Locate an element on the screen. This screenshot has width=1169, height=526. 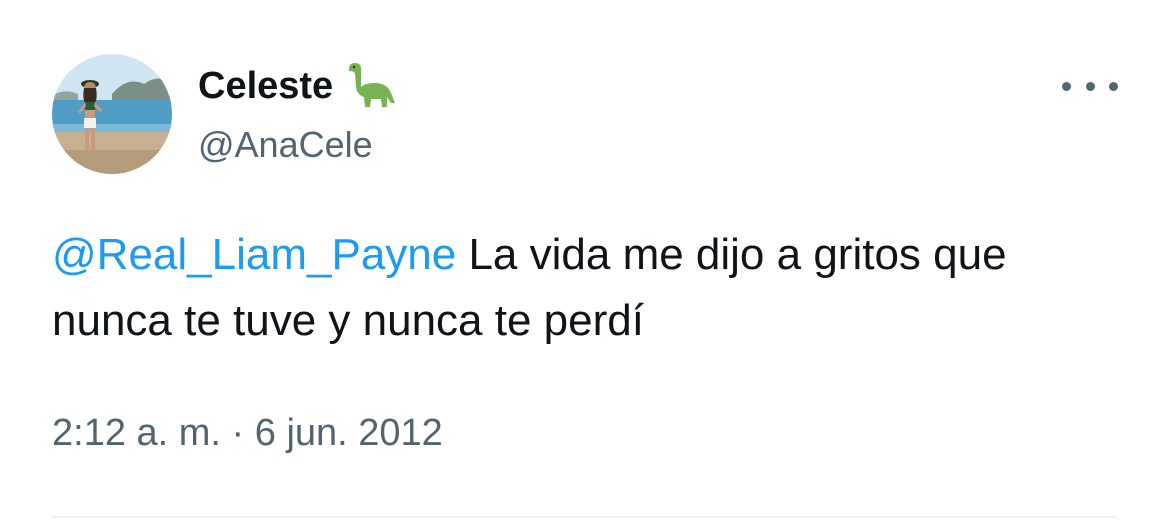
avatar is located at coordinates (112, 114).